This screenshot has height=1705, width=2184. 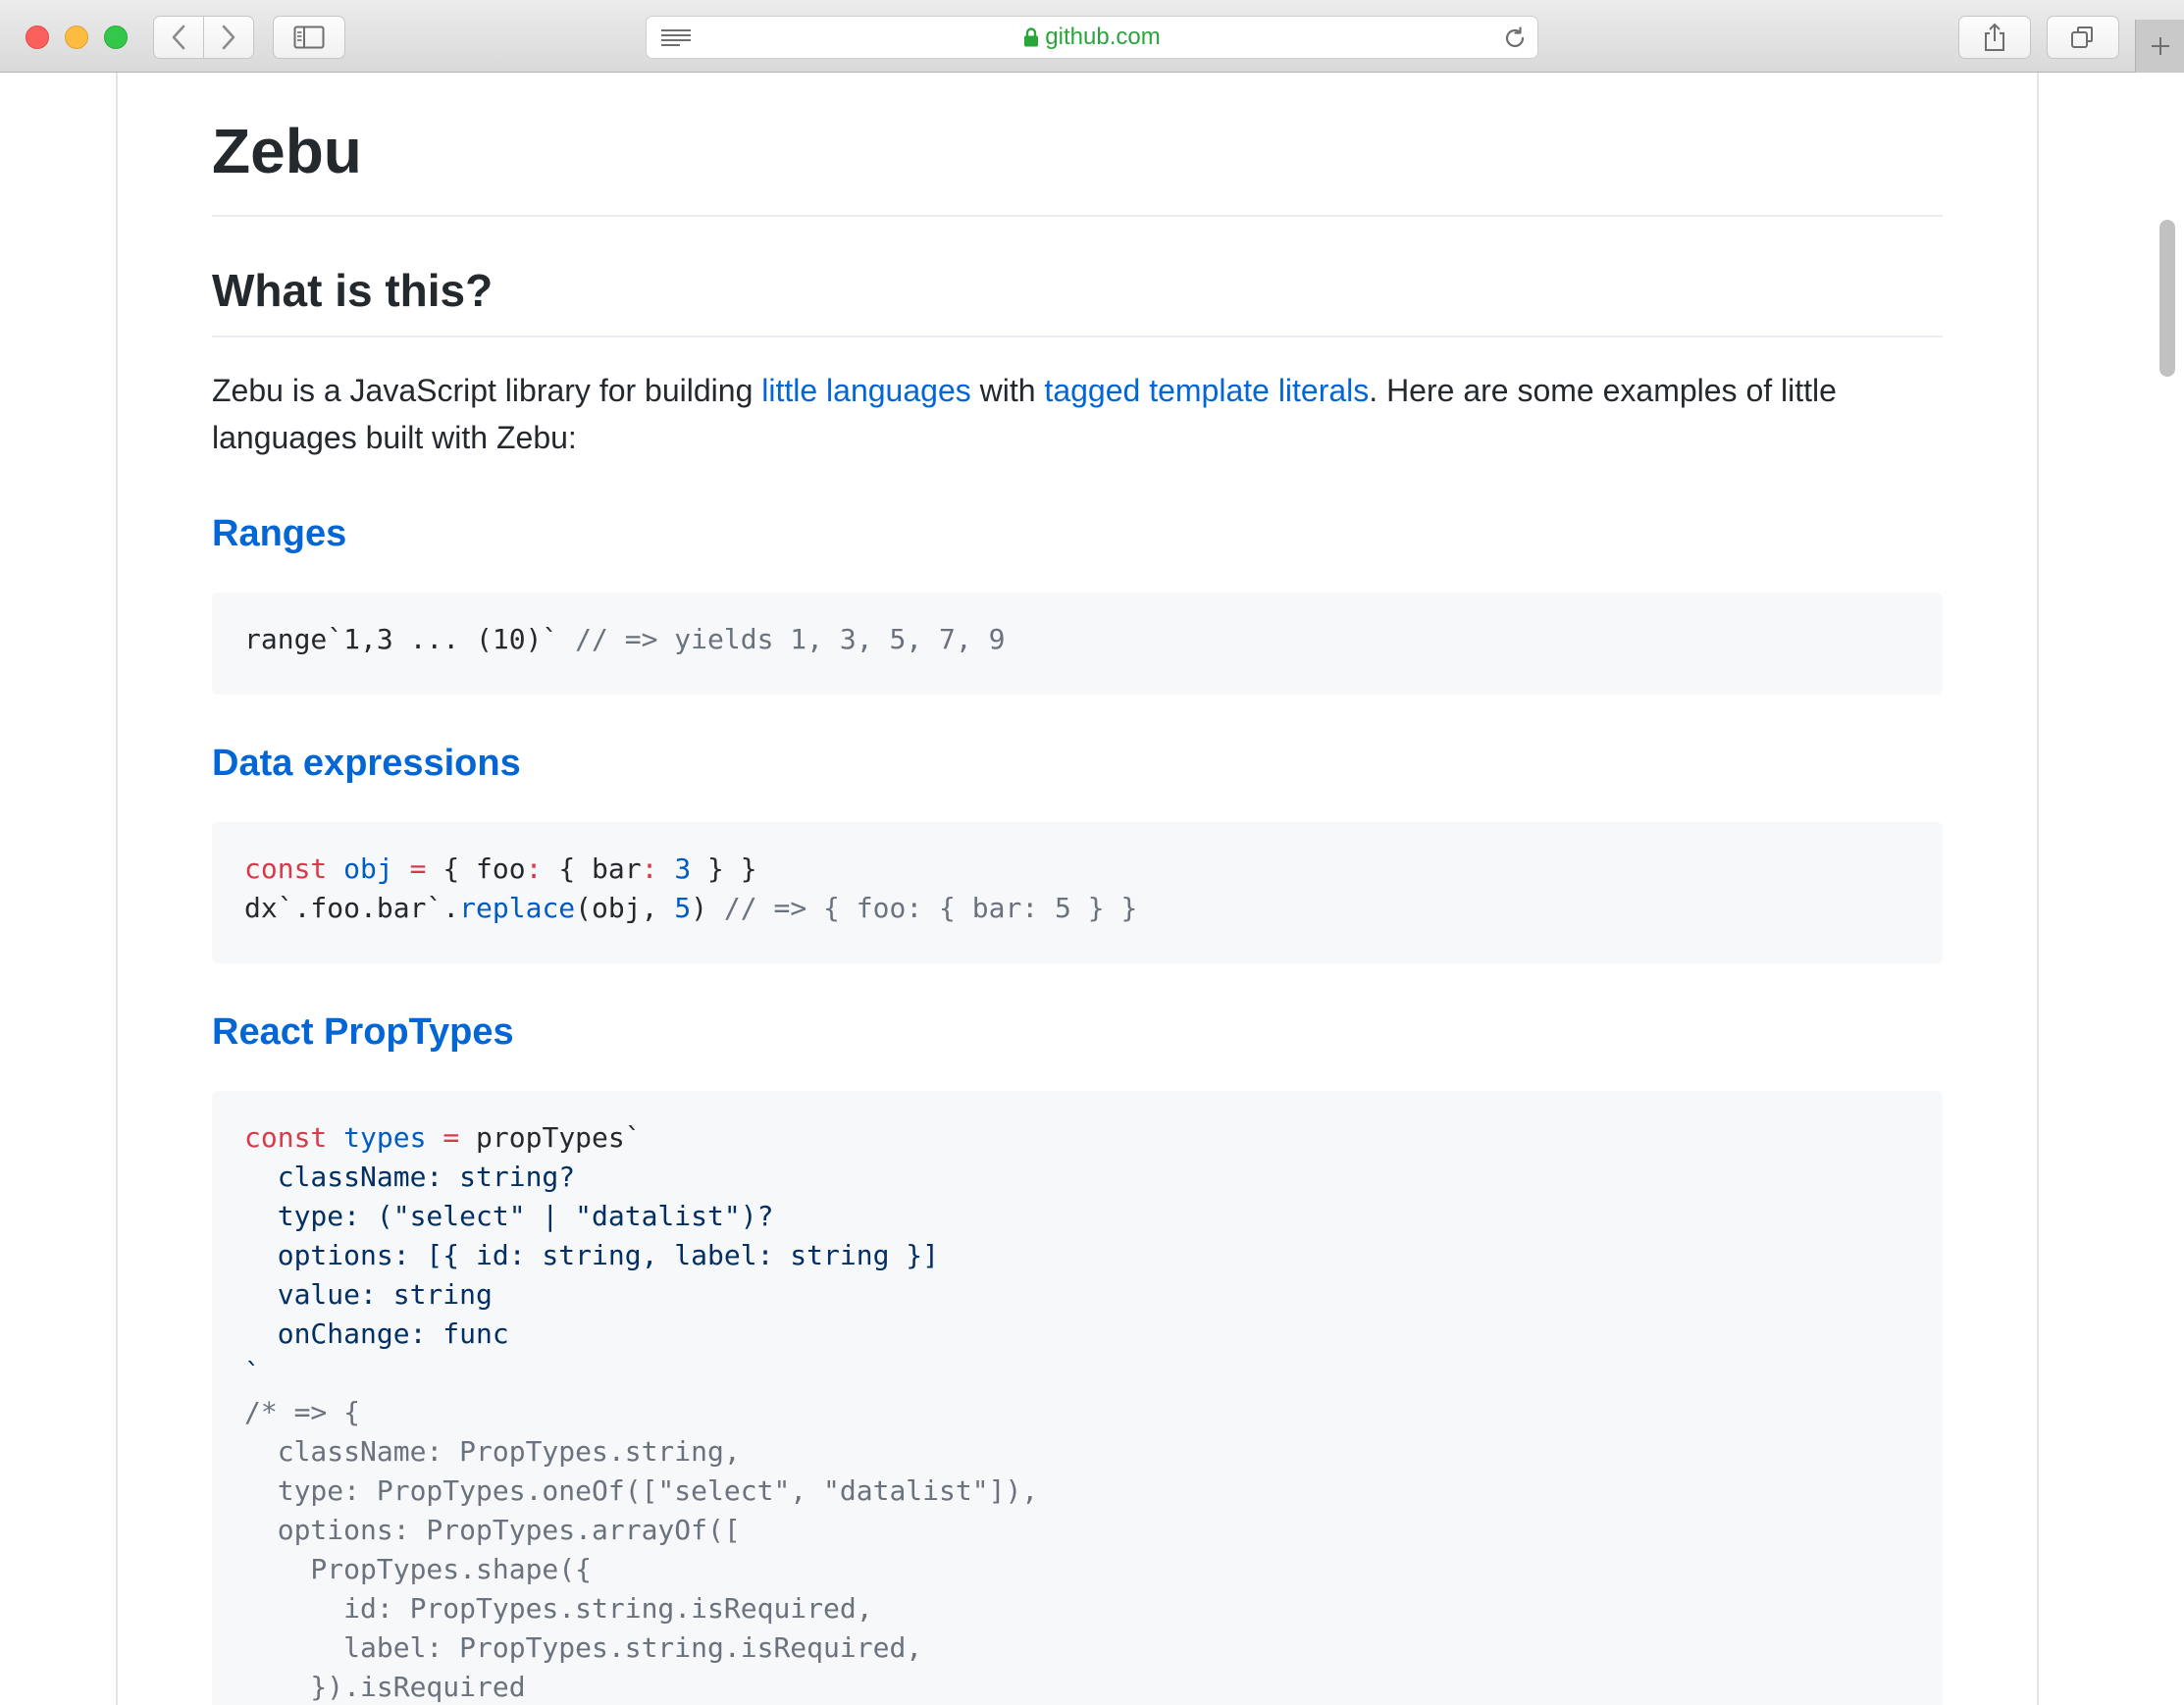 What do you see at coordinates (559, 1137) in the screenshot?
I see `code-text: propTypes`` at bounding box center [559, 1137].